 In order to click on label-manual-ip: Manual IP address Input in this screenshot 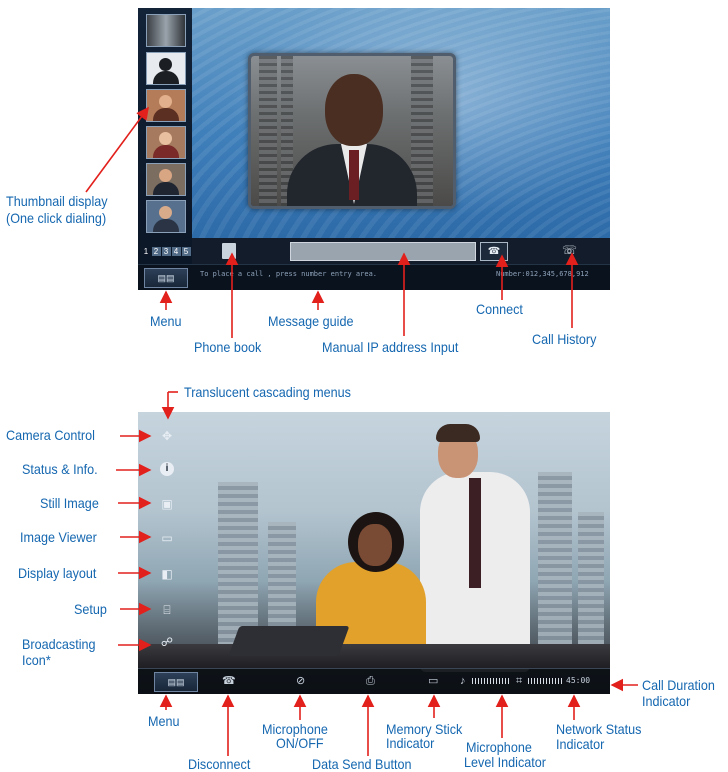, I will do `click(390, 347)`.